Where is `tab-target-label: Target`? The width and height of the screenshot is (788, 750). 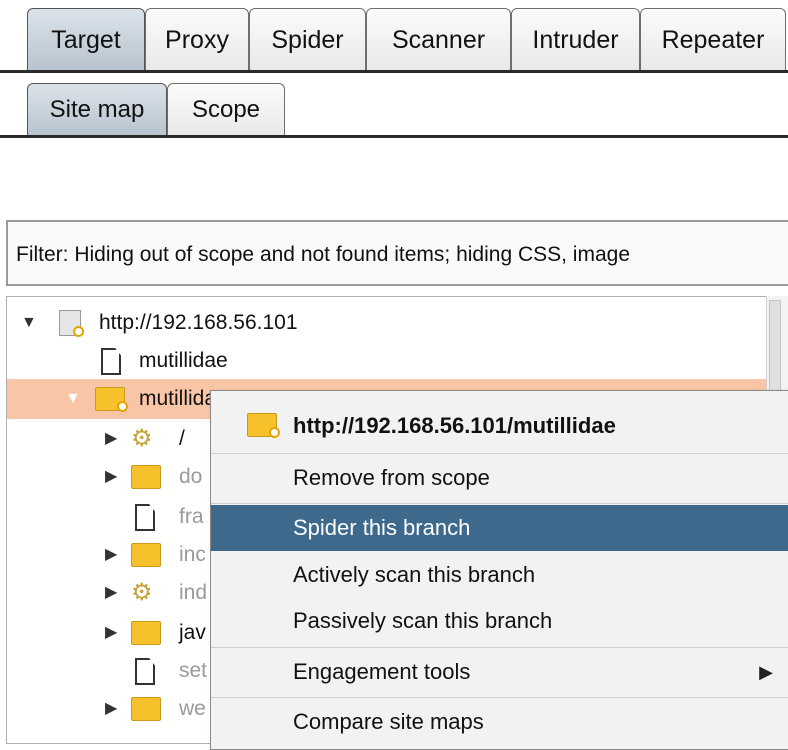 tab-target-label: Target is located at coordinates (86, 40).